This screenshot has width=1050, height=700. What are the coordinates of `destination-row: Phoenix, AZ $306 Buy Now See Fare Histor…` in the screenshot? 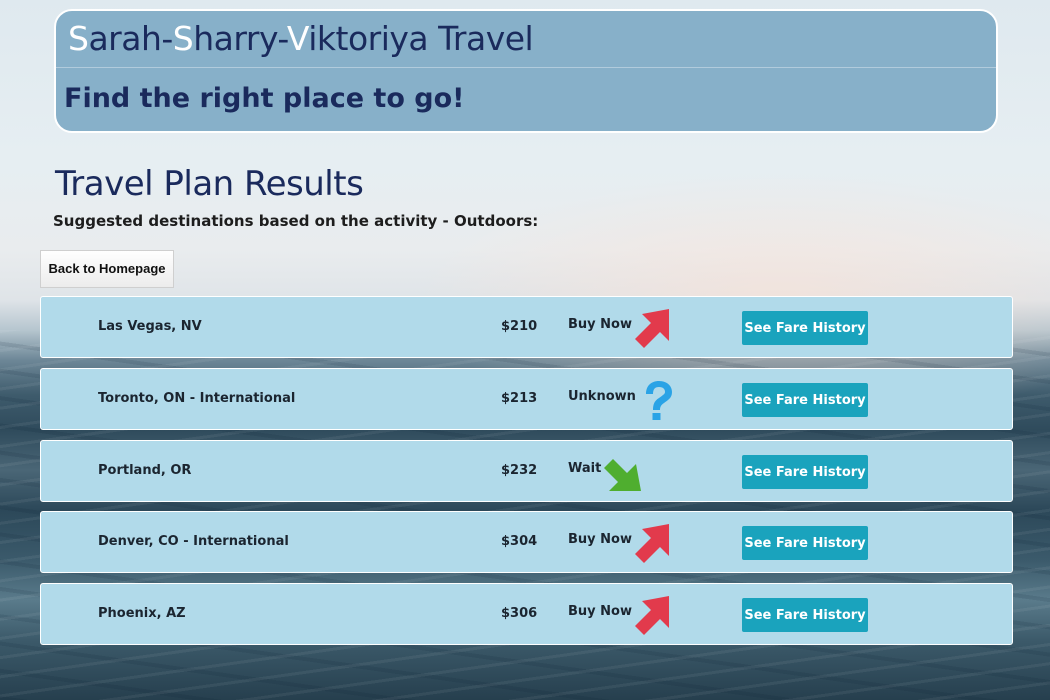 It's located at (526, 614).